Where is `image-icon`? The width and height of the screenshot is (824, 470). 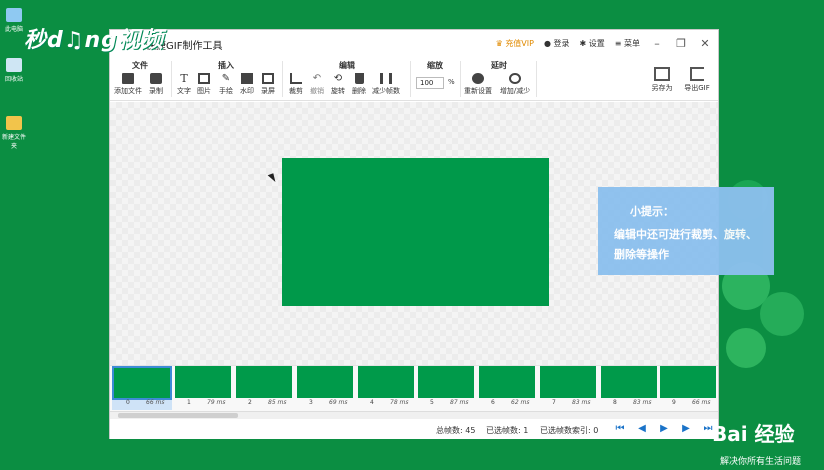
image-icon is located at coordinates (204, 78).